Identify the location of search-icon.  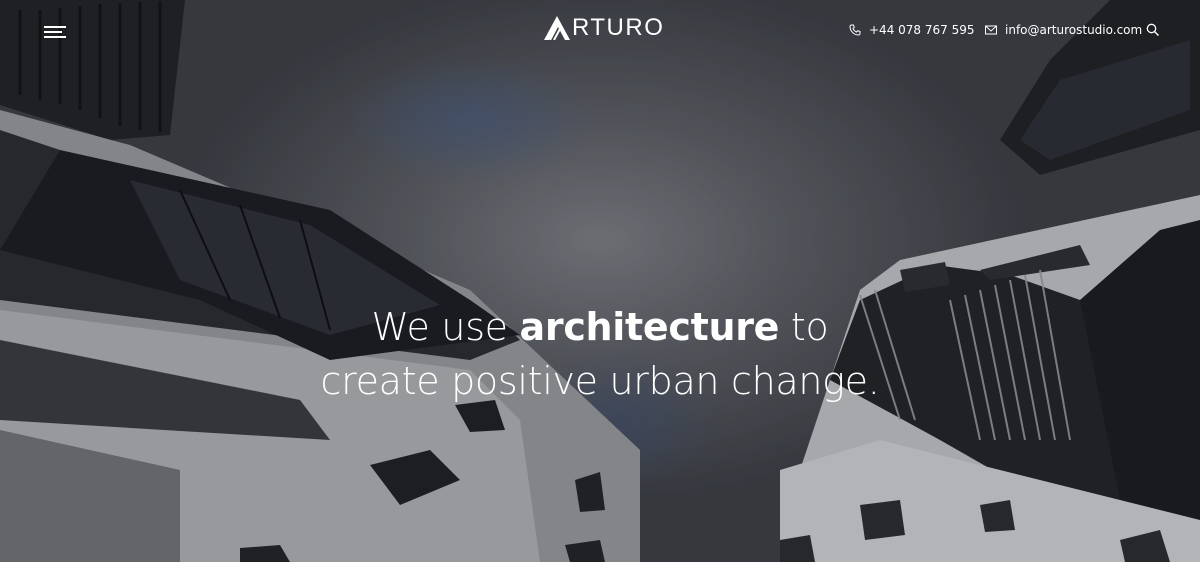
(1152, 29).